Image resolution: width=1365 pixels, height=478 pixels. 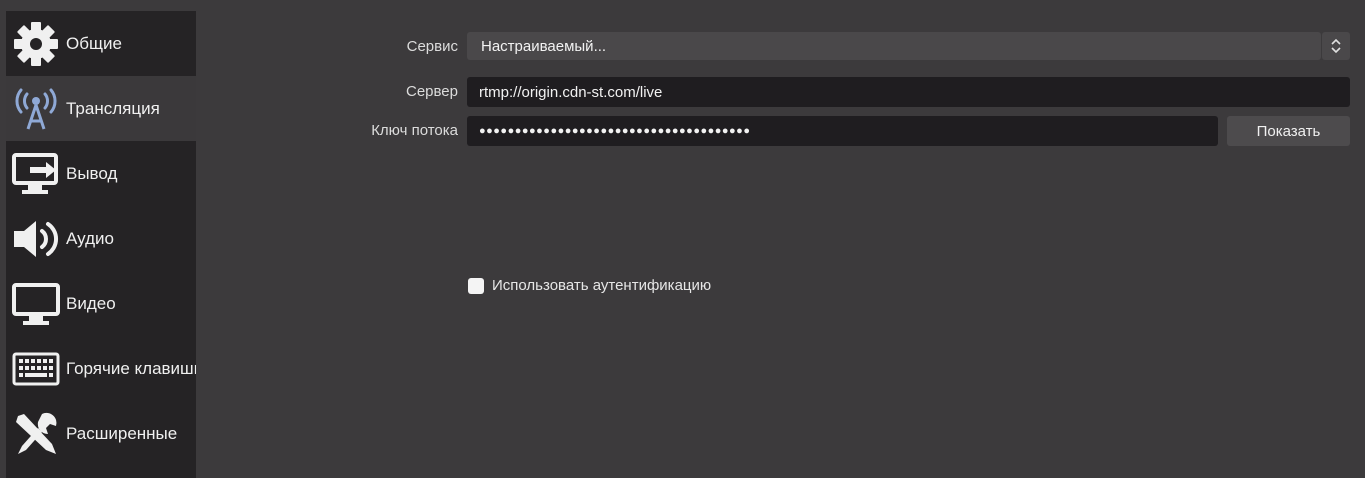 I want to click on up-down-chevron-icon, so click(x=1336, y=46).